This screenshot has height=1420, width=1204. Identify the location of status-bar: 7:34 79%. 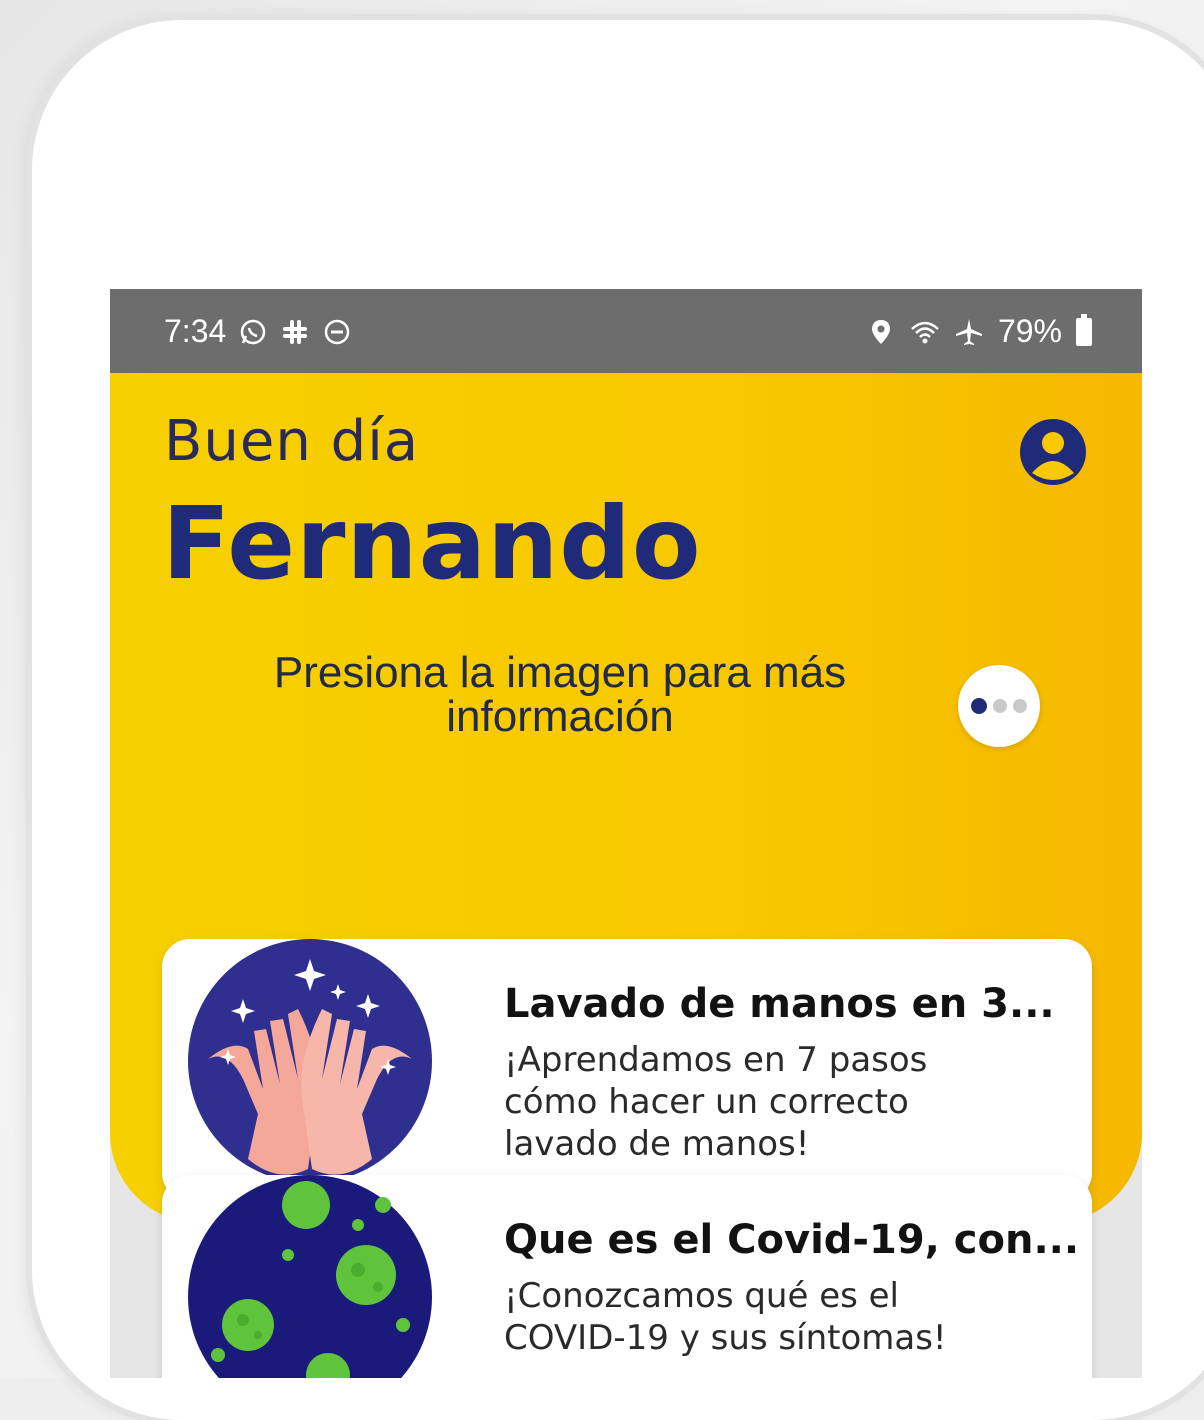
(626, 331).